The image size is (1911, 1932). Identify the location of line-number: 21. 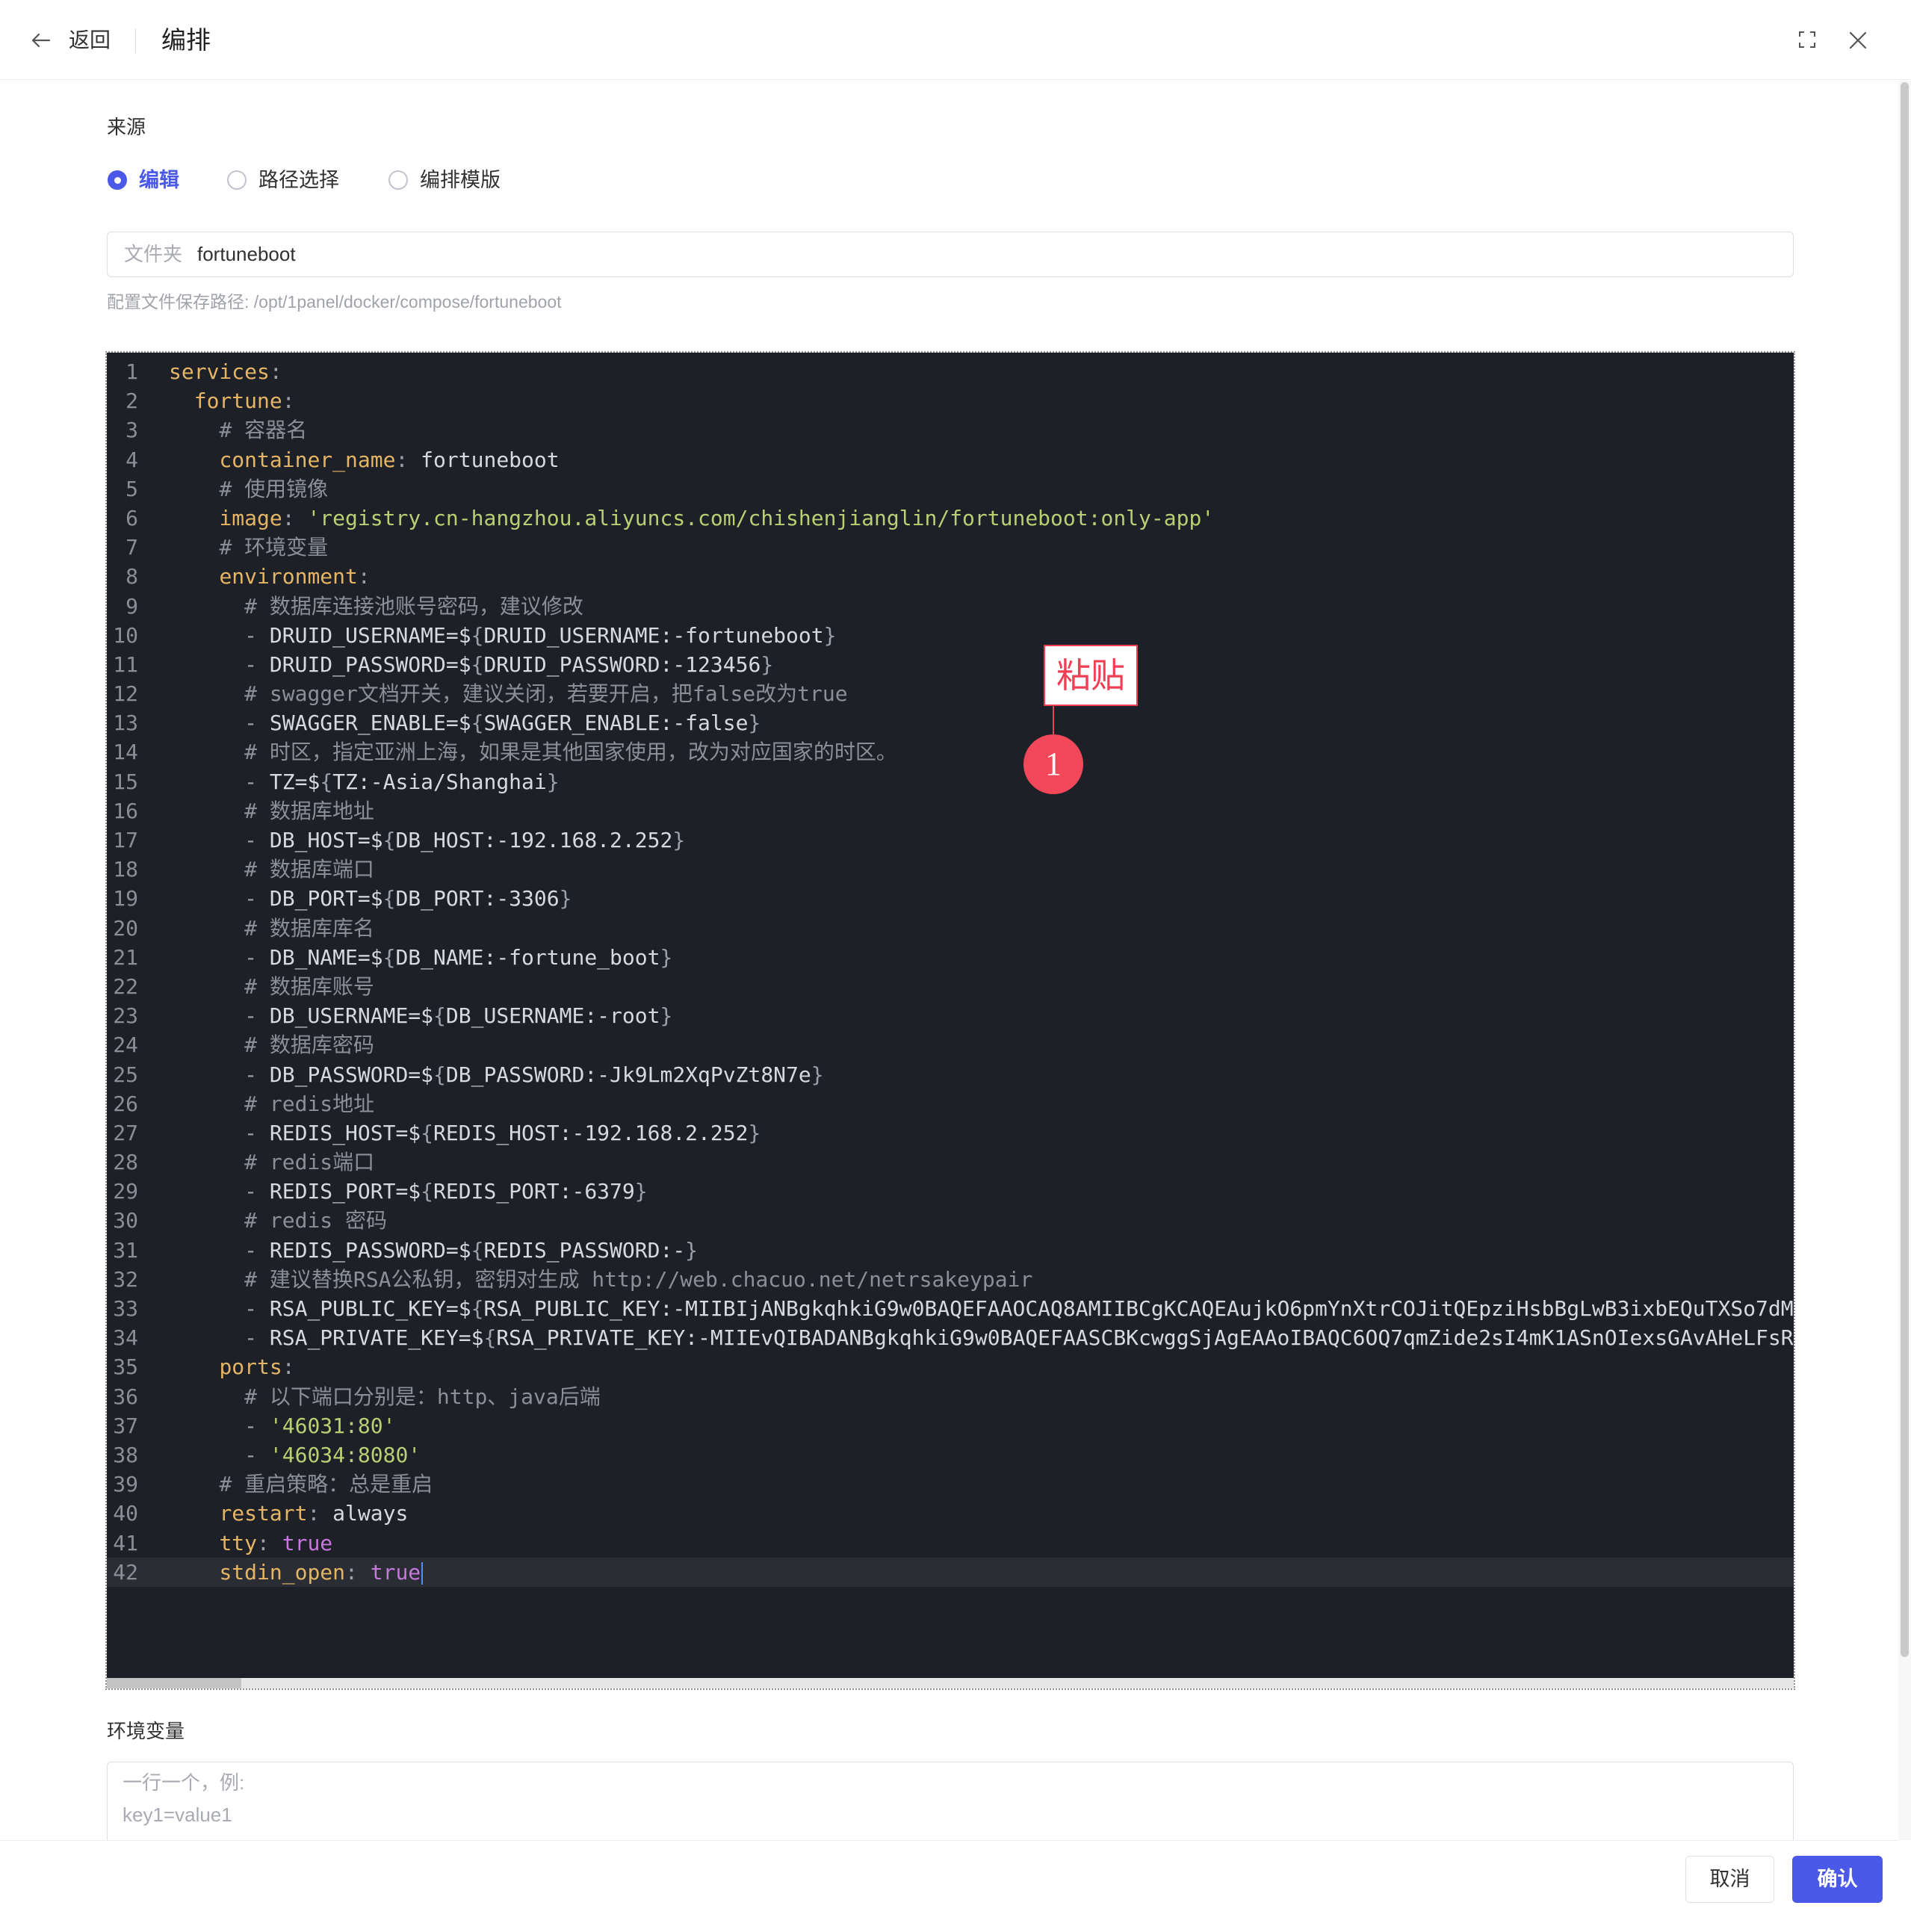
(125, 957).